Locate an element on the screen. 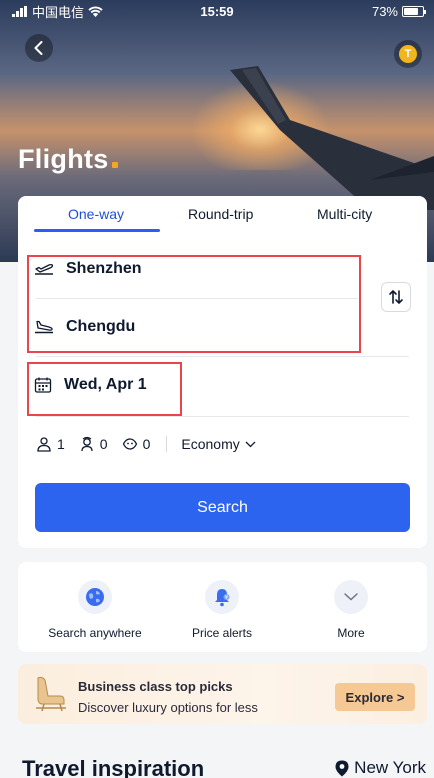 Image resolution: width=434 pixels, height=778 pixels. infant-count: 0 is located at coordinates (136, 444).